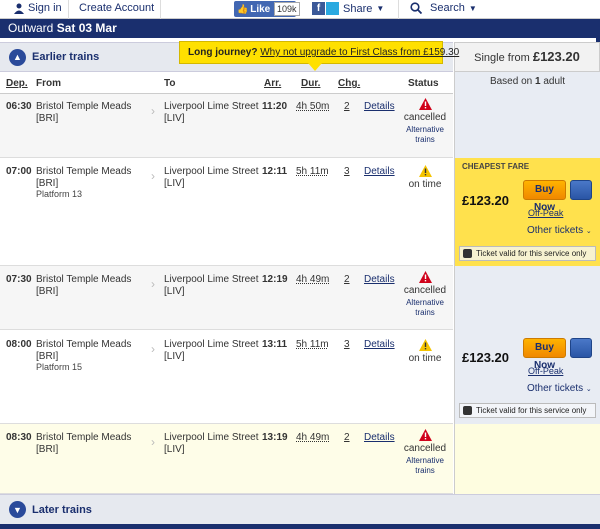  I want to click on arrival-time: 12:11, so click(275, 171).